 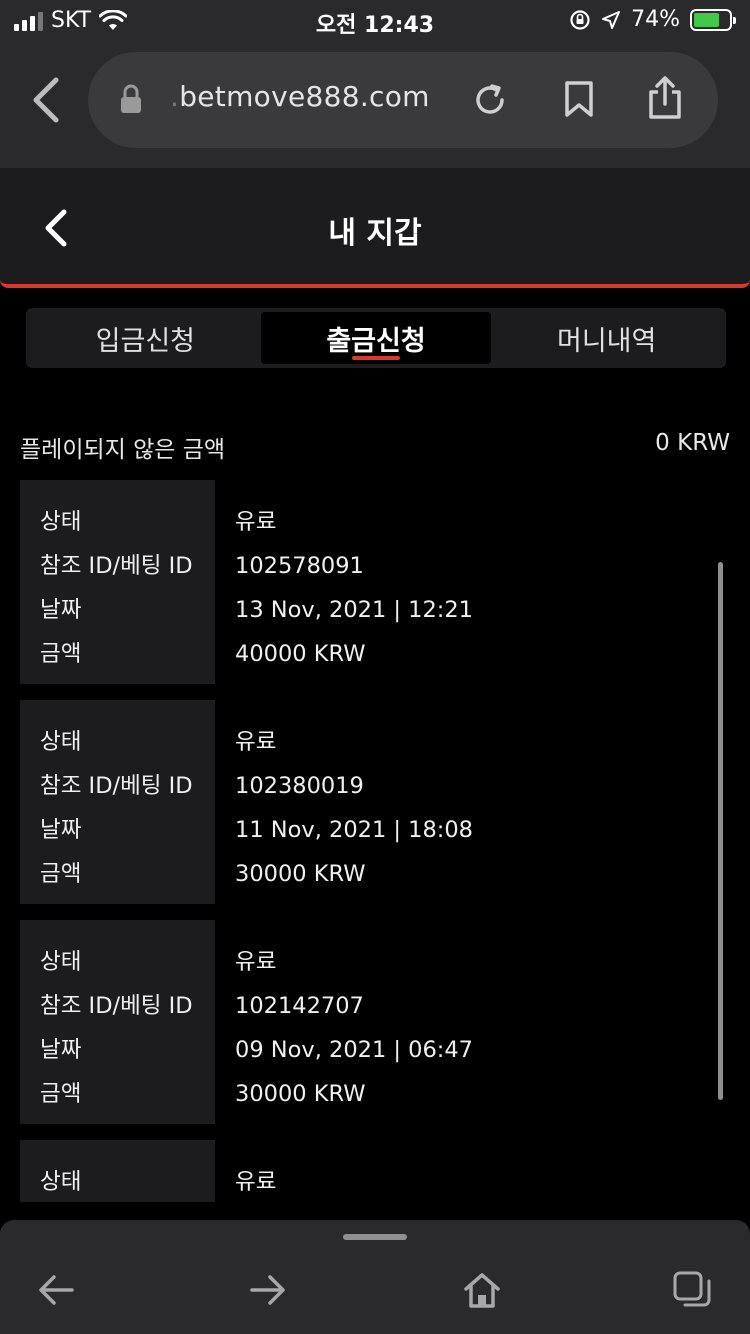 What do you see at coordinates (300, 654) in the screenshot?
I see `amount-value: 40000 KRW` at bounding box center [300, 654].